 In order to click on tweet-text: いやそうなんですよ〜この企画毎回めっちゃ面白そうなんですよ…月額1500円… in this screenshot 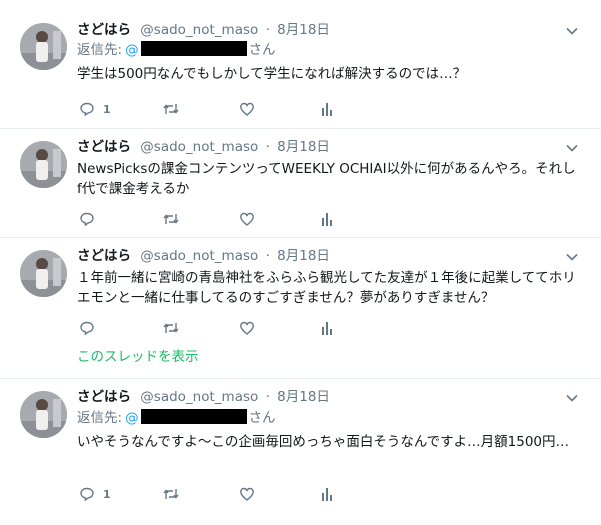, I will do `click(323, 442)`.